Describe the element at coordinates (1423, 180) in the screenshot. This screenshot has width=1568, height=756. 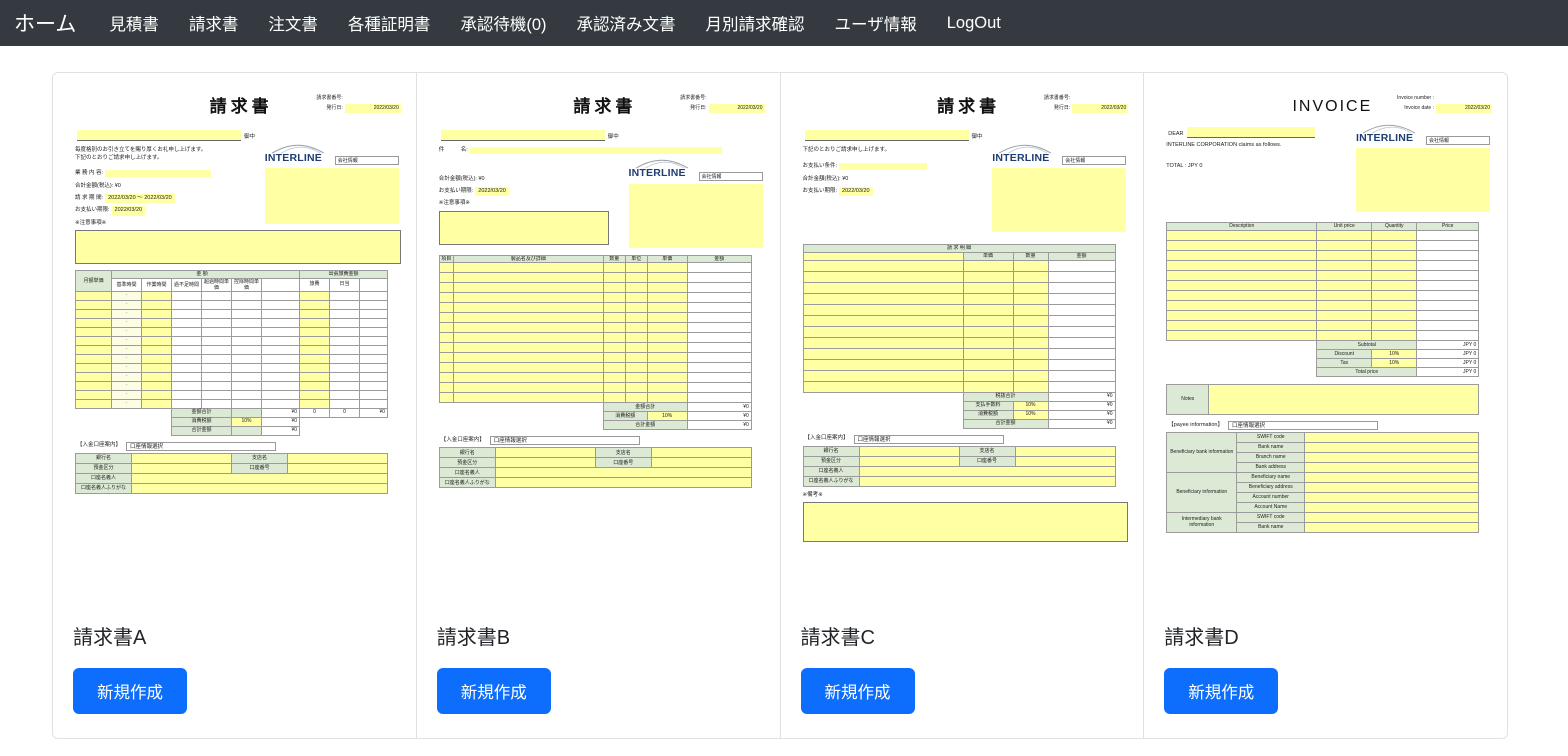
I see `company-address-field` at that location.